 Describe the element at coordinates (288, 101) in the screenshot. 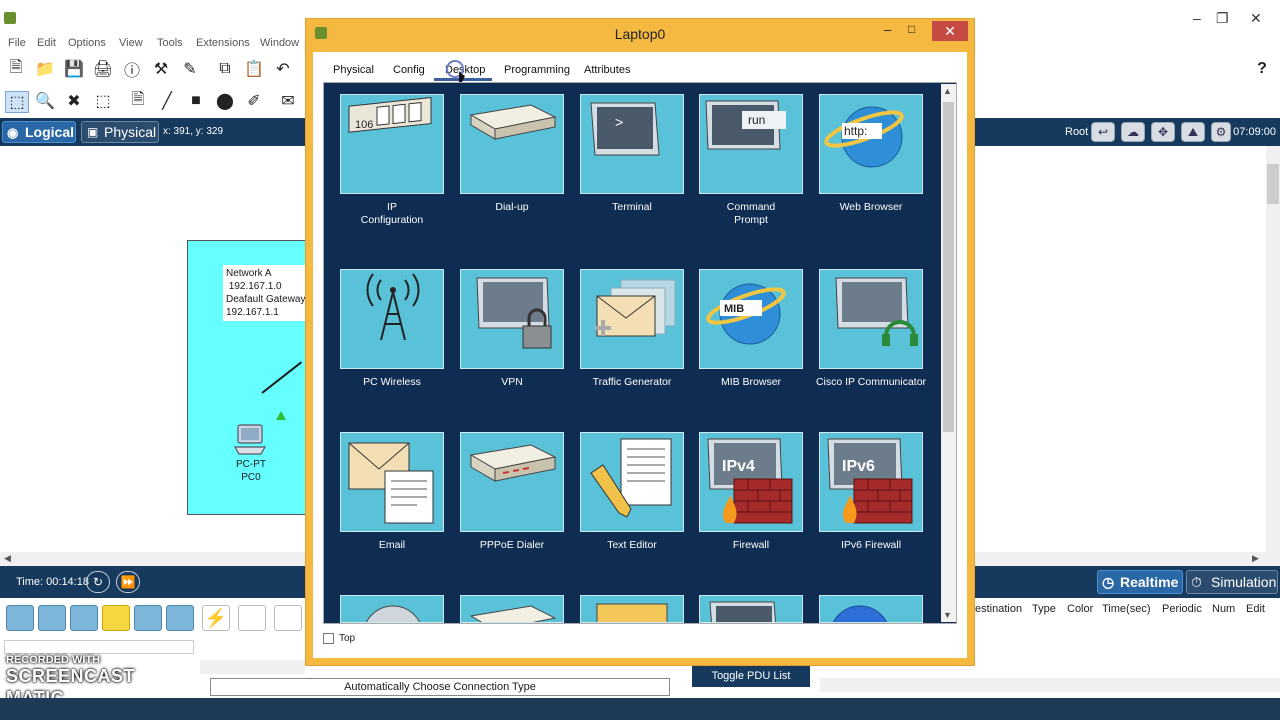

I see `pdu-envelope-icon: ✉` at that location.